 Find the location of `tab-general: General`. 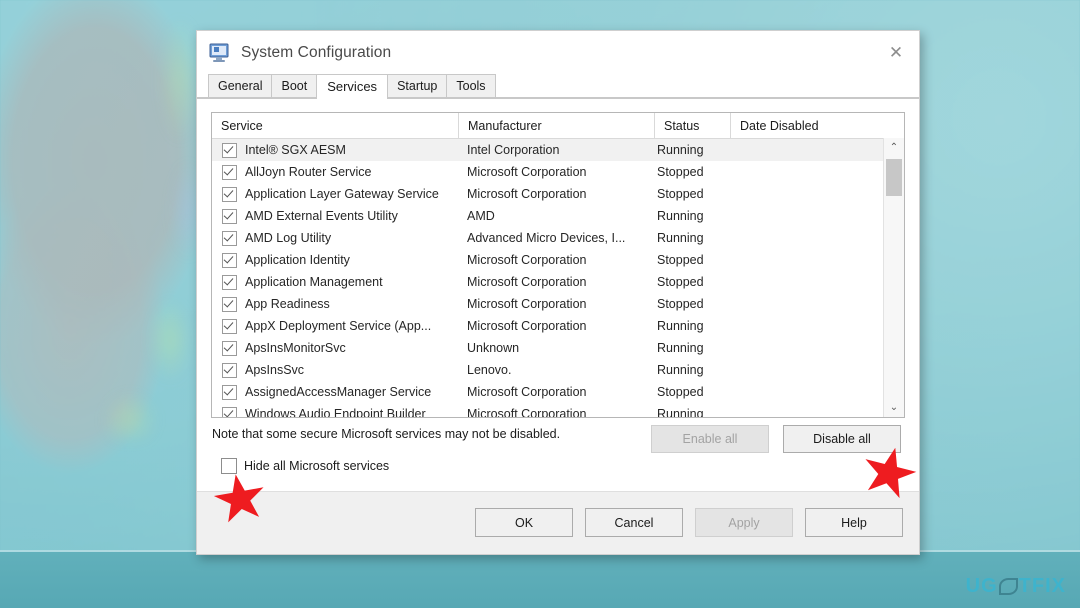

tab-general: General is located at coordinates (240, 86).